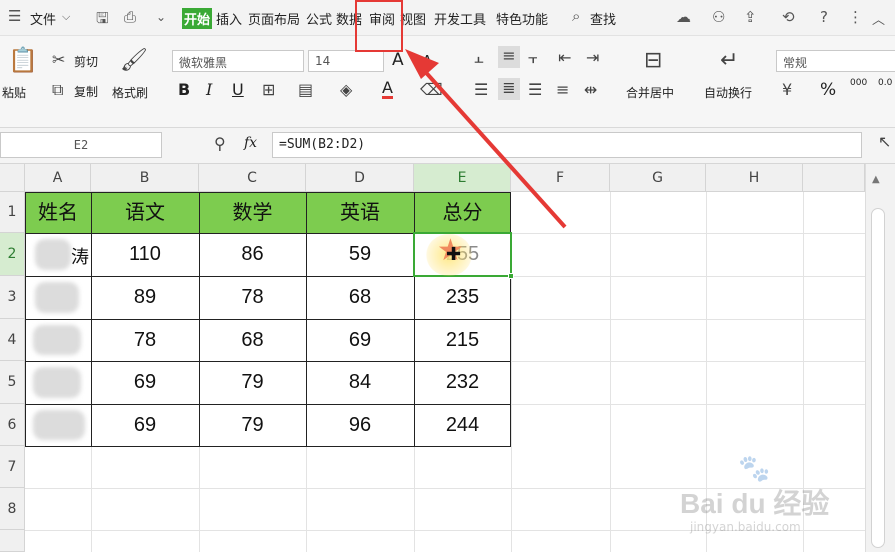 The height and width of the screenshot is (552, 895). What do you see at coordinates (238, 61) in the screenshot?
I see `font-name-select: 微软雅黑` at bounding box center [238, 61].